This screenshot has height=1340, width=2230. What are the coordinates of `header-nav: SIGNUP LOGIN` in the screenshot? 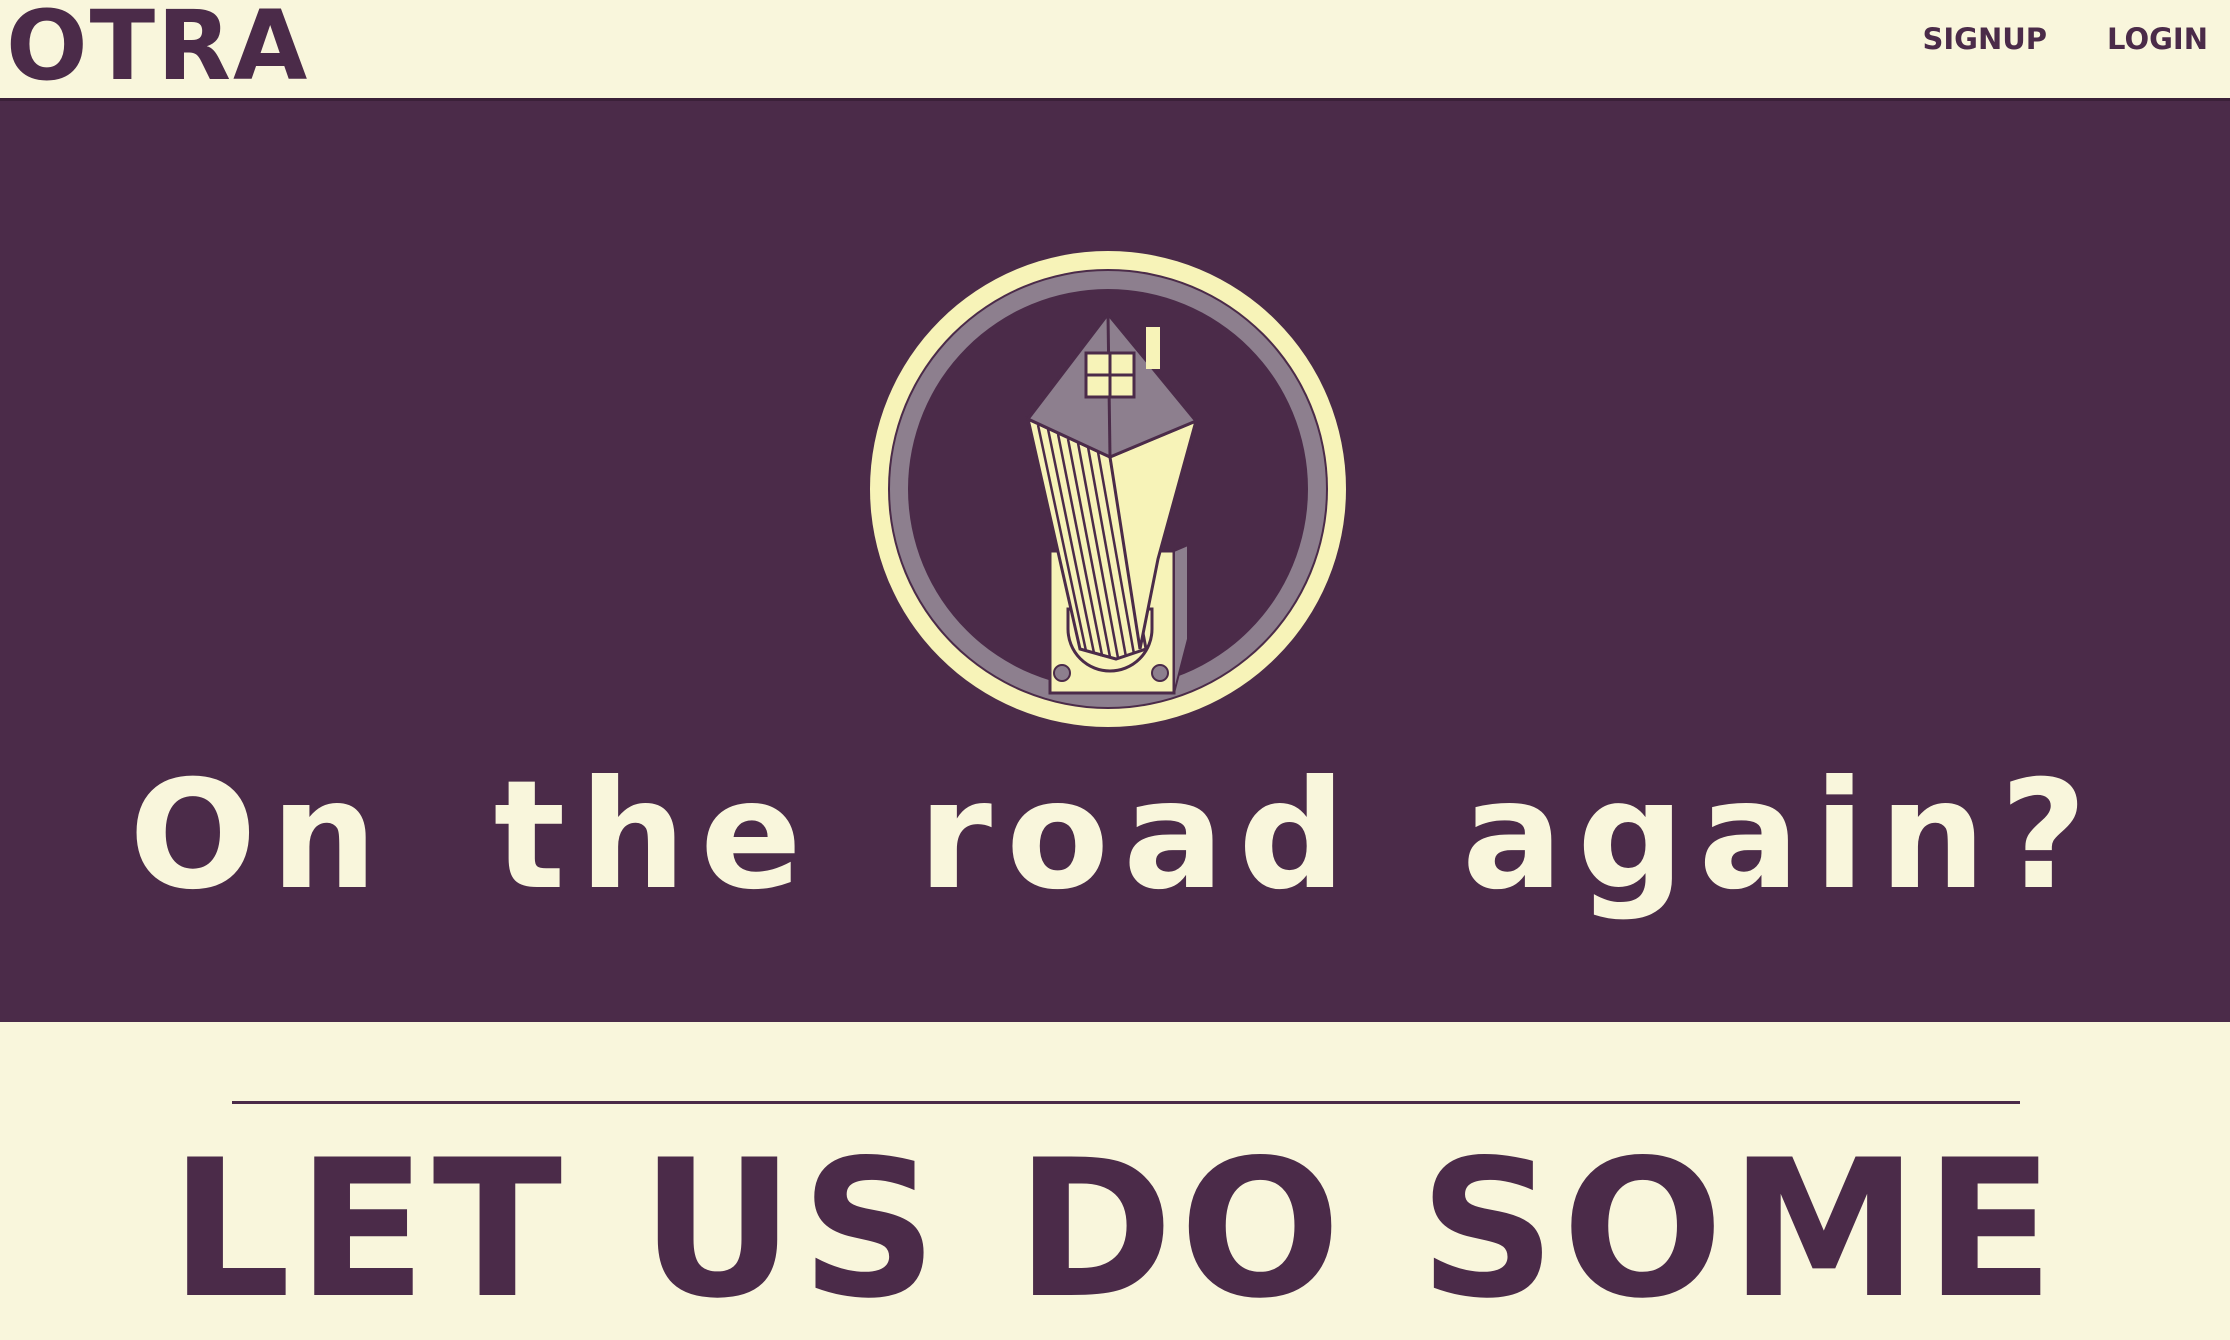 It's located at (2065, 39).